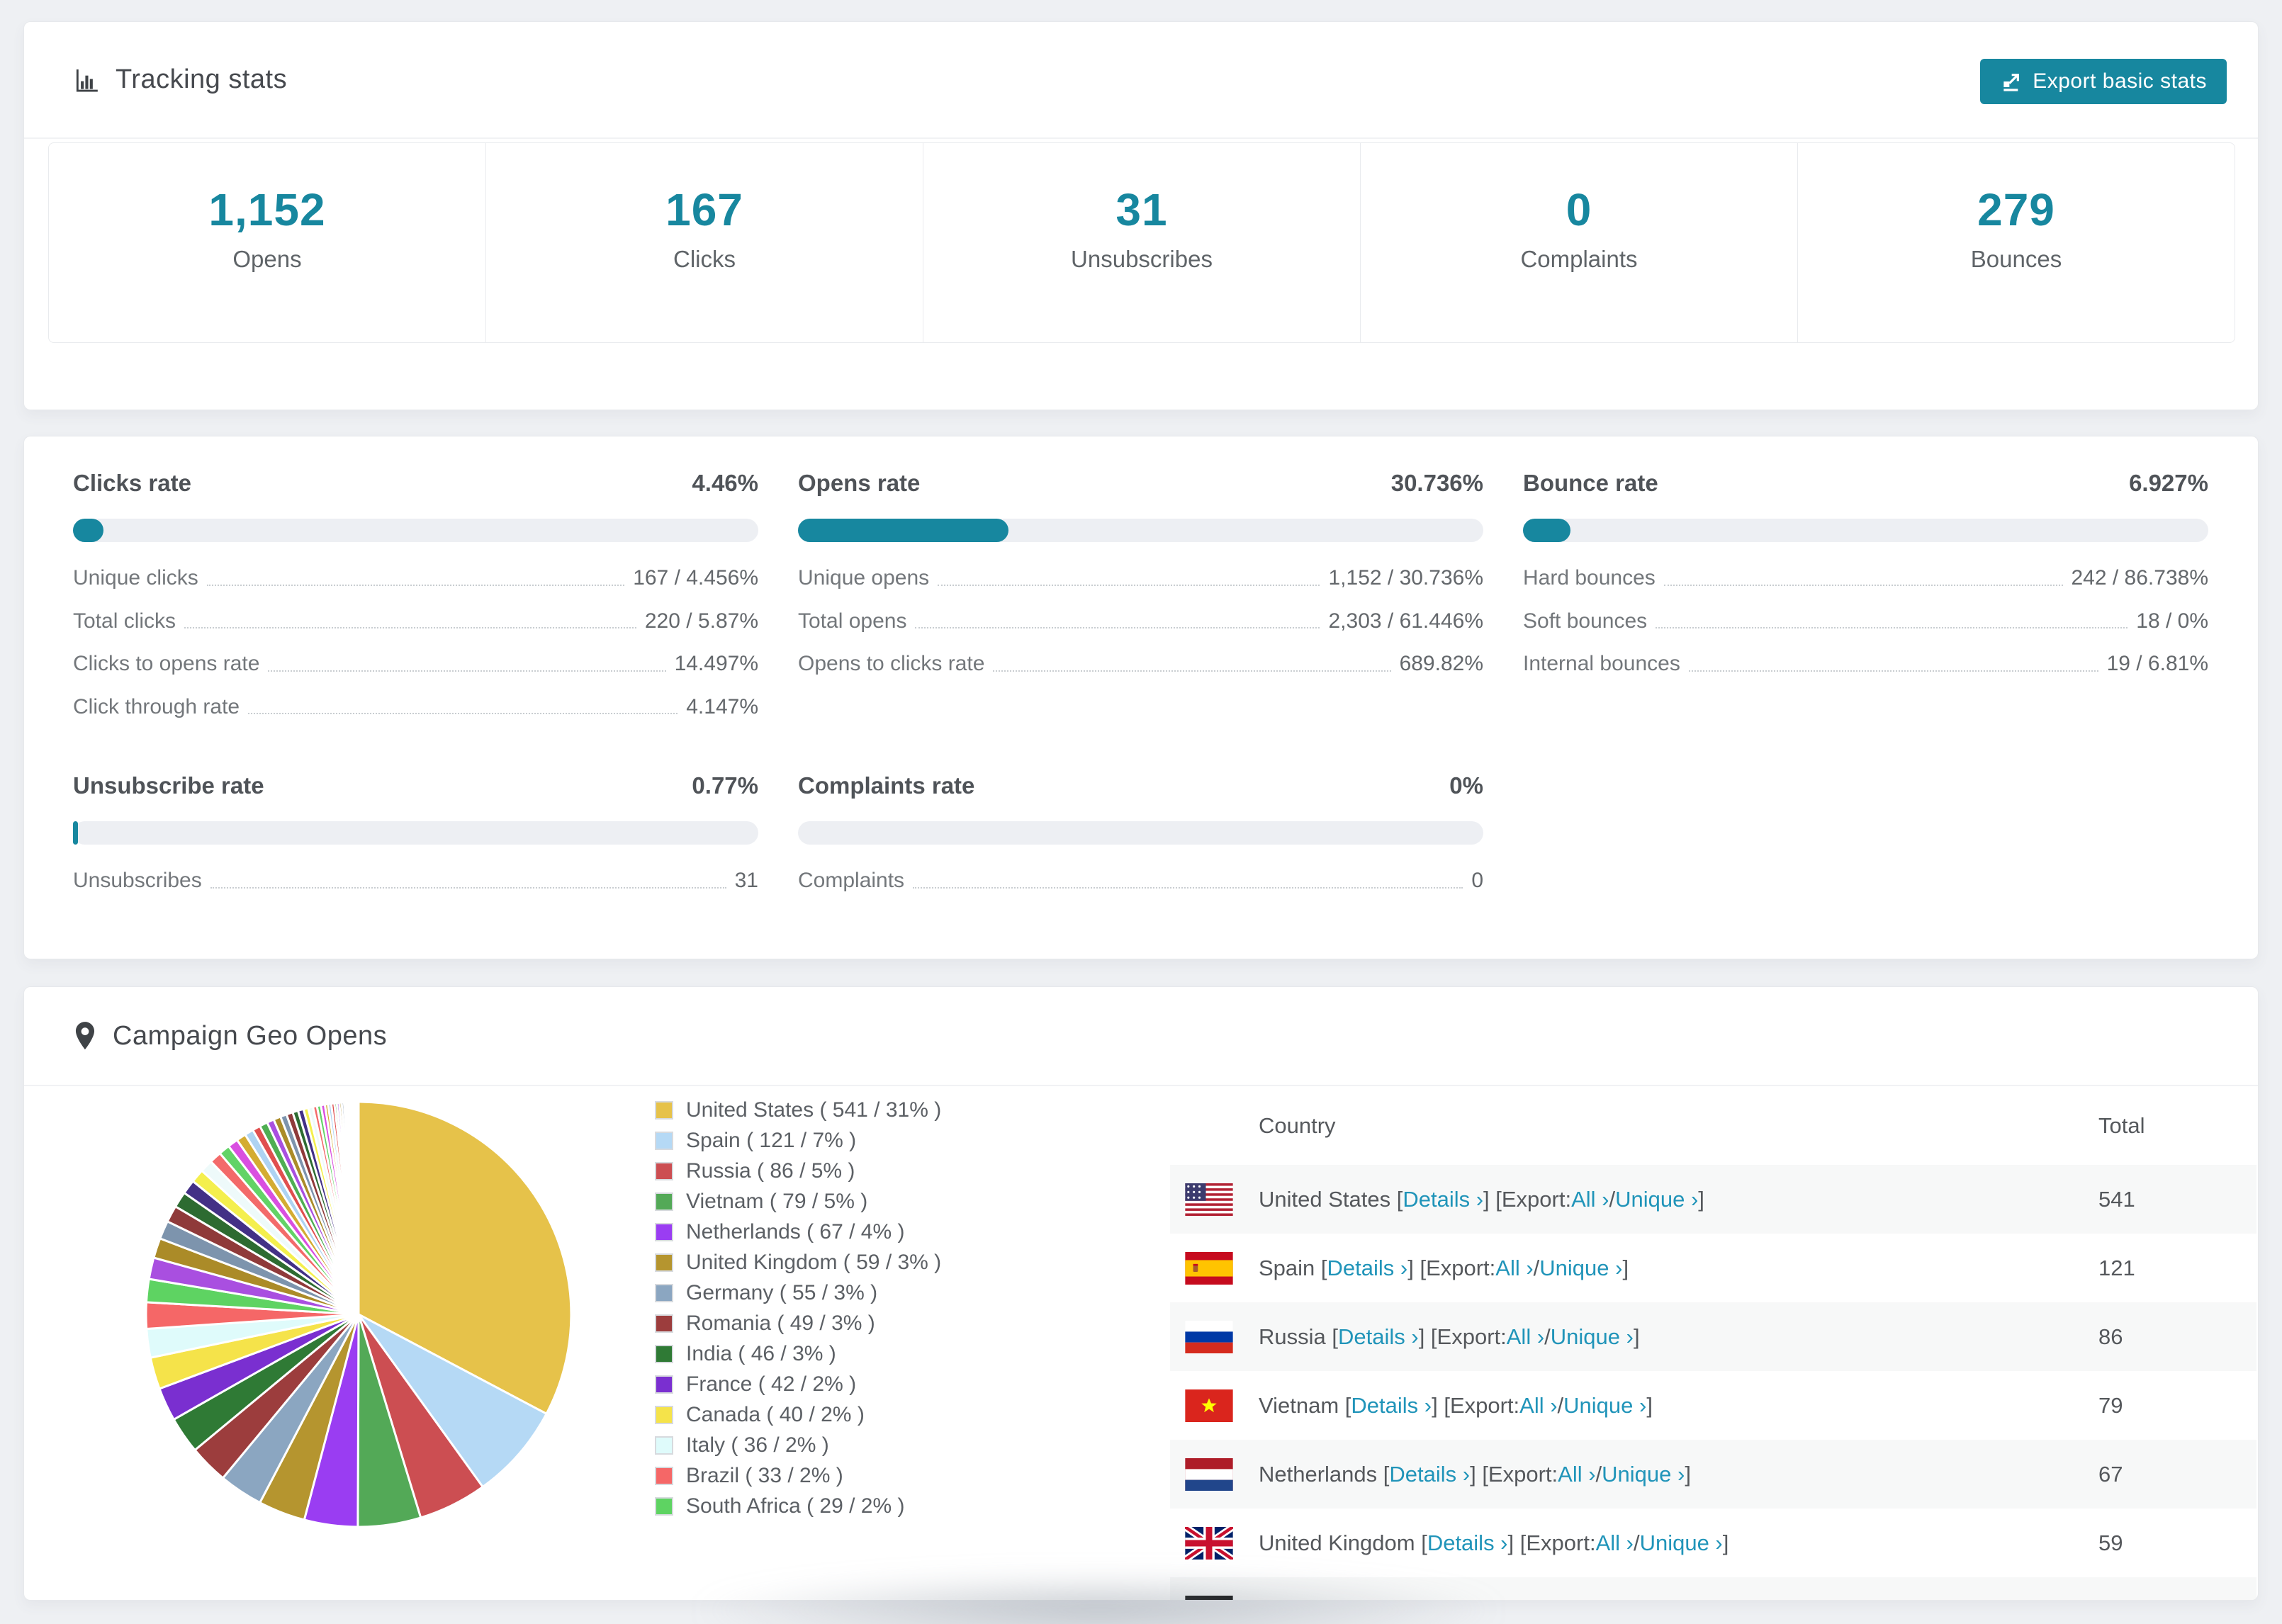  I want to click on legend-item: Vietnam ( 79 / 5% ), so click(798, 1201).